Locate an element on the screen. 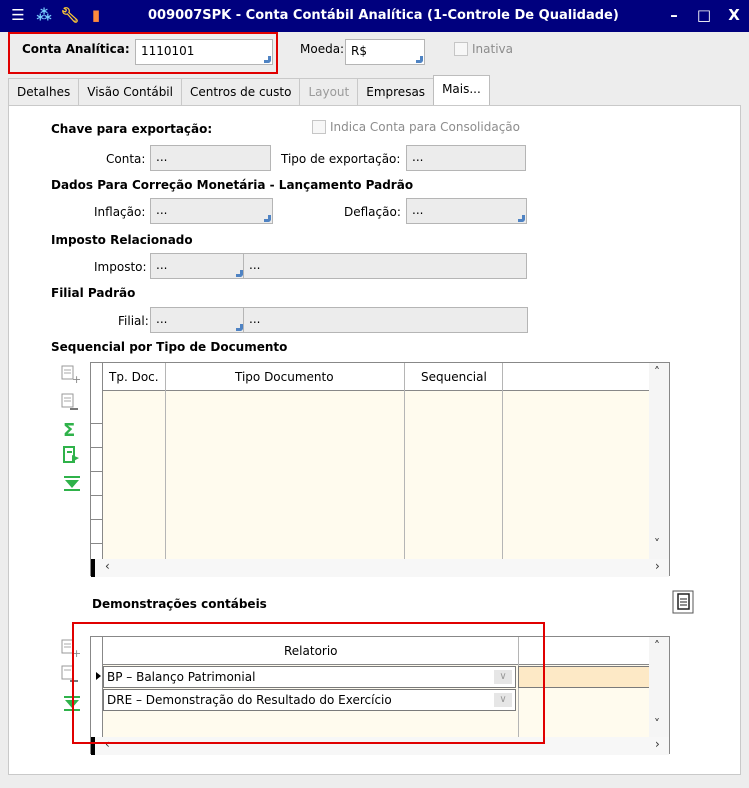 This screenshot has width=749, height=788. sequencial-section-title: Sequencial por Tipo de Documento is located at coordinates (169, 347).